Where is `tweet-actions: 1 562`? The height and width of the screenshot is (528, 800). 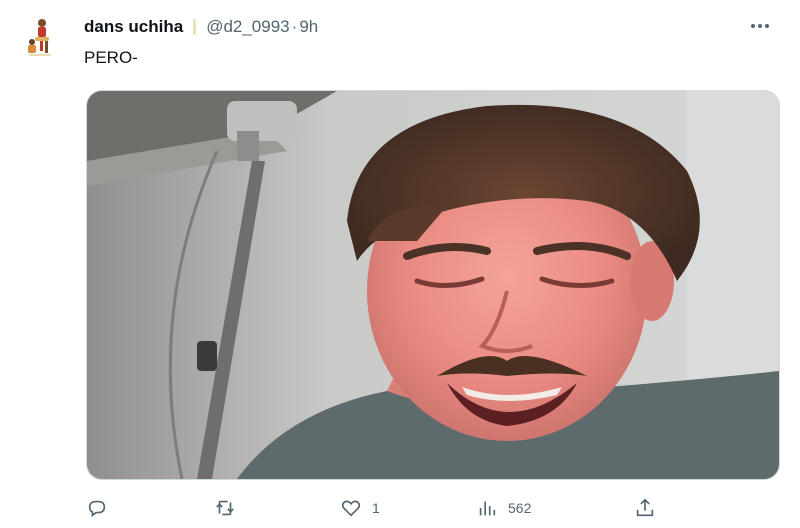
tweet-actions: 1 562 is located at coordinates (376, 508).